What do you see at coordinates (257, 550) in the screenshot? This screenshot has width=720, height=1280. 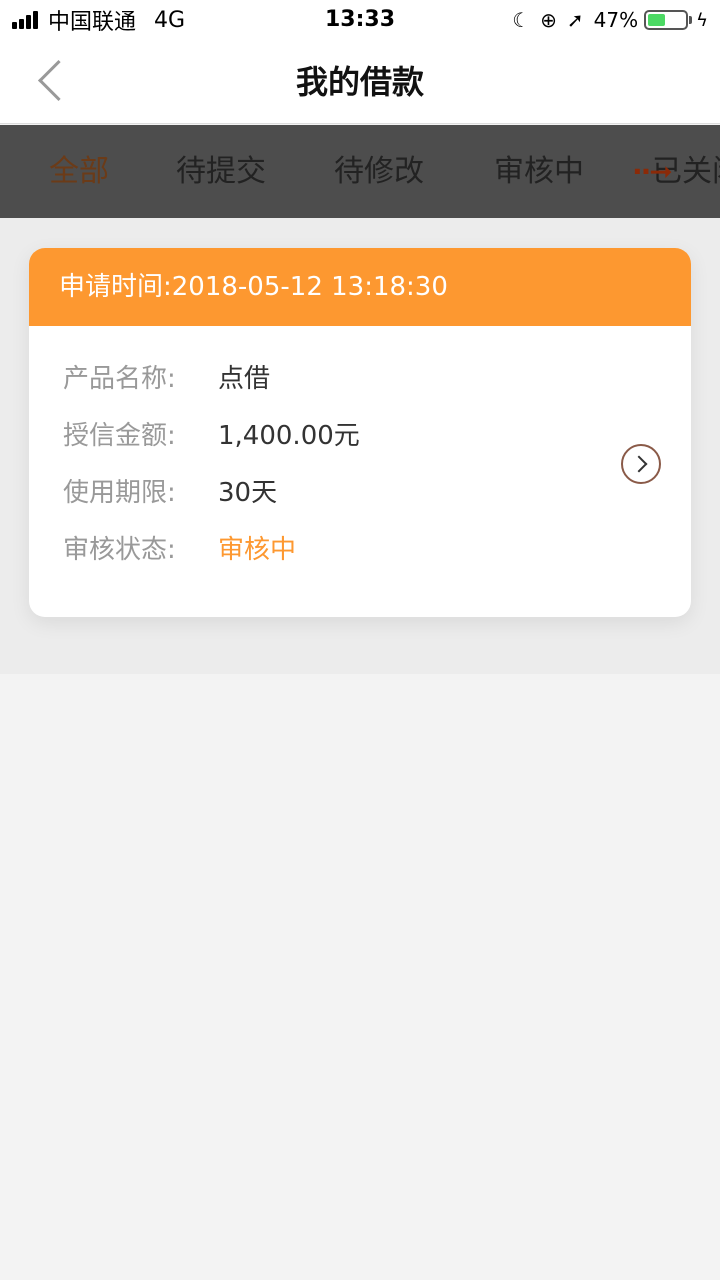 I see `status-value: 审核中` at bounding box center [257, 550].